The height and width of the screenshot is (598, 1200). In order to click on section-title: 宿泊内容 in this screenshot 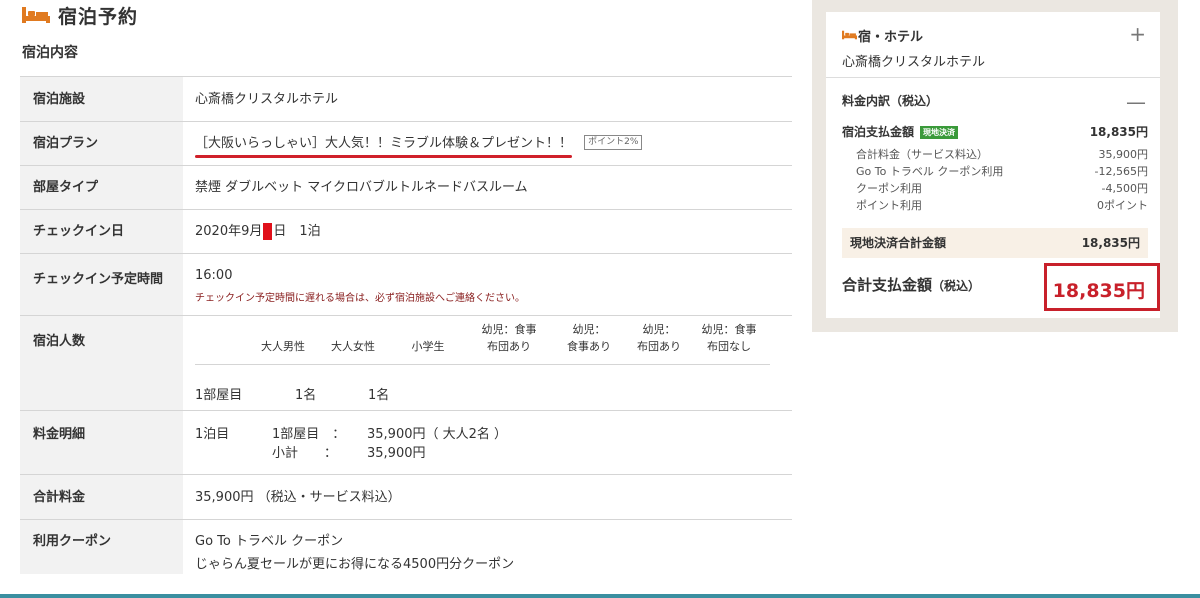, I will do `click(50, 53)`.